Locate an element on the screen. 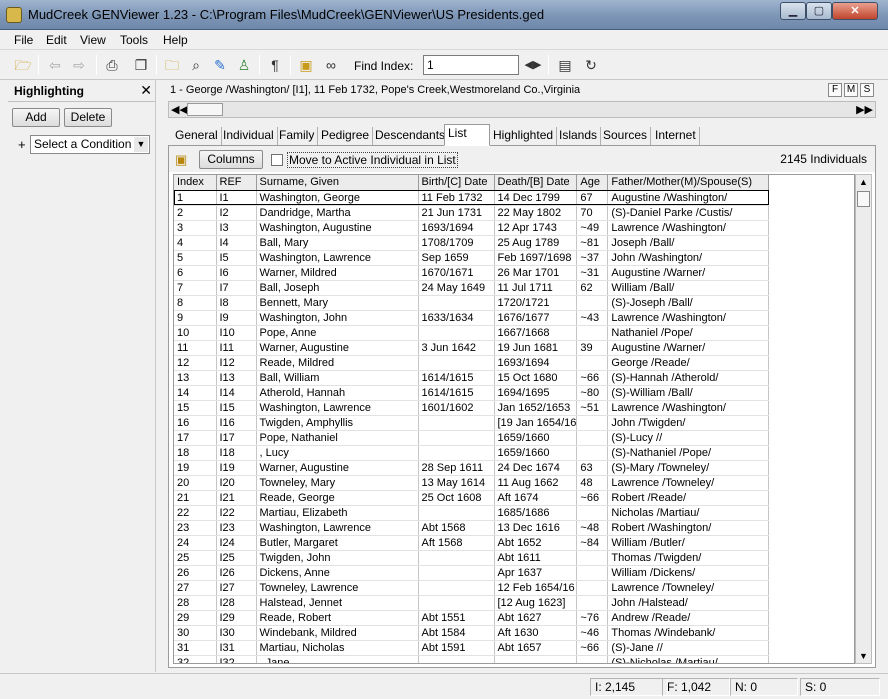 The width and height of the screenshot is (888, 699). highlighter-icon: ✎ is located at coordinates (220, 65).